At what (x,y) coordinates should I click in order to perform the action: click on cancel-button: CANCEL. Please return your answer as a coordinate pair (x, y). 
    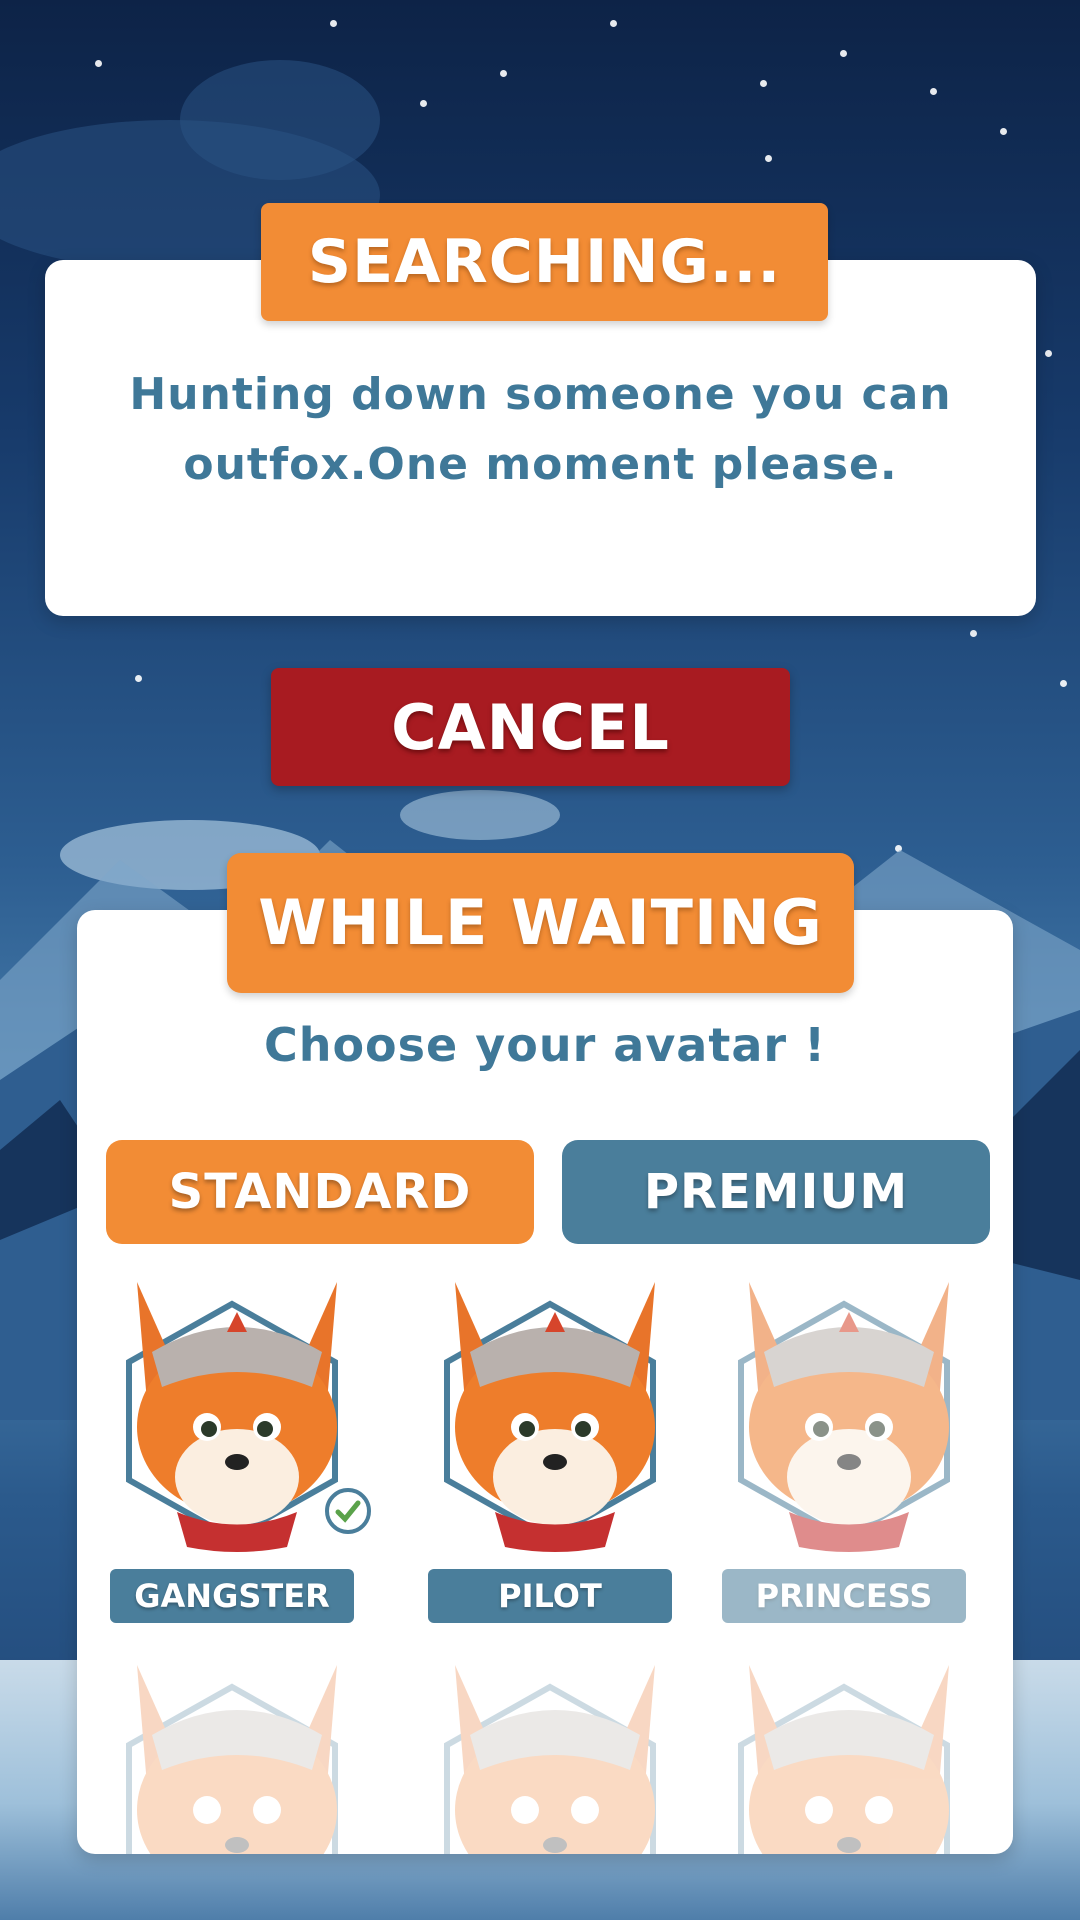
    Looking at the image, I should click on (530, 727).